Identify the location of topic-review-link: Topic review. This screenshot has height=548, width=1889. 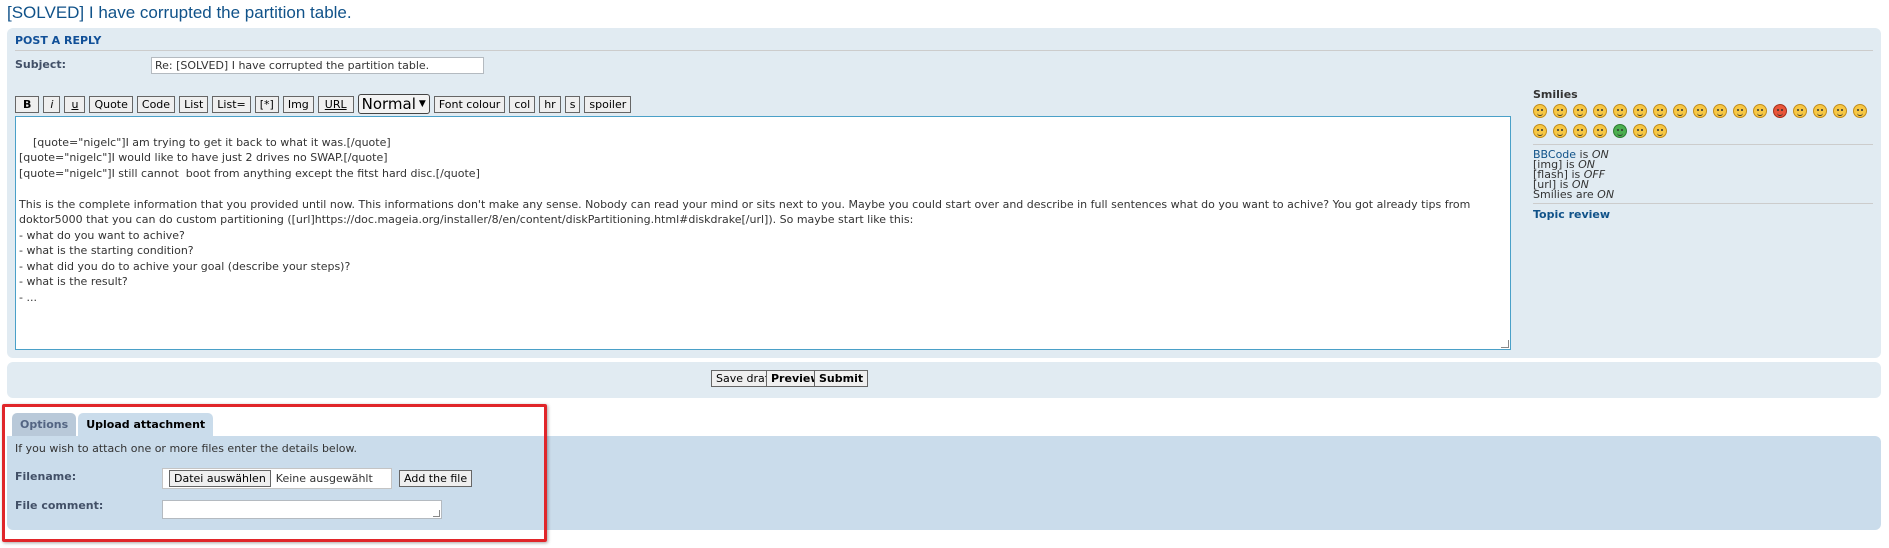
(1571, 214).